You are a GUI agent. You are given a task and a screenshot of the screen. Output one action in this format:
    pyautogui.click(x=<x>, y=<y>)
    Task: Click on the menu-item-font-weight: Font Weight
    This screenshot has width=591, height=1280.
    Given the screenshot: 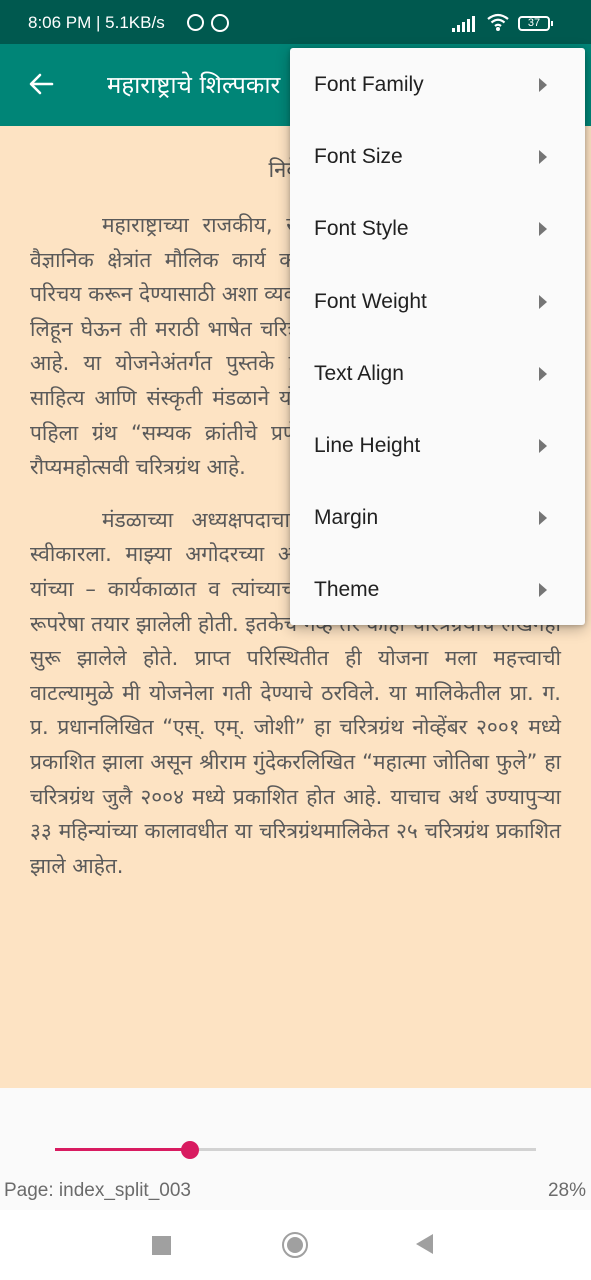 What is the action you would take?
    pyautogui.click(x=437, y=302)
    